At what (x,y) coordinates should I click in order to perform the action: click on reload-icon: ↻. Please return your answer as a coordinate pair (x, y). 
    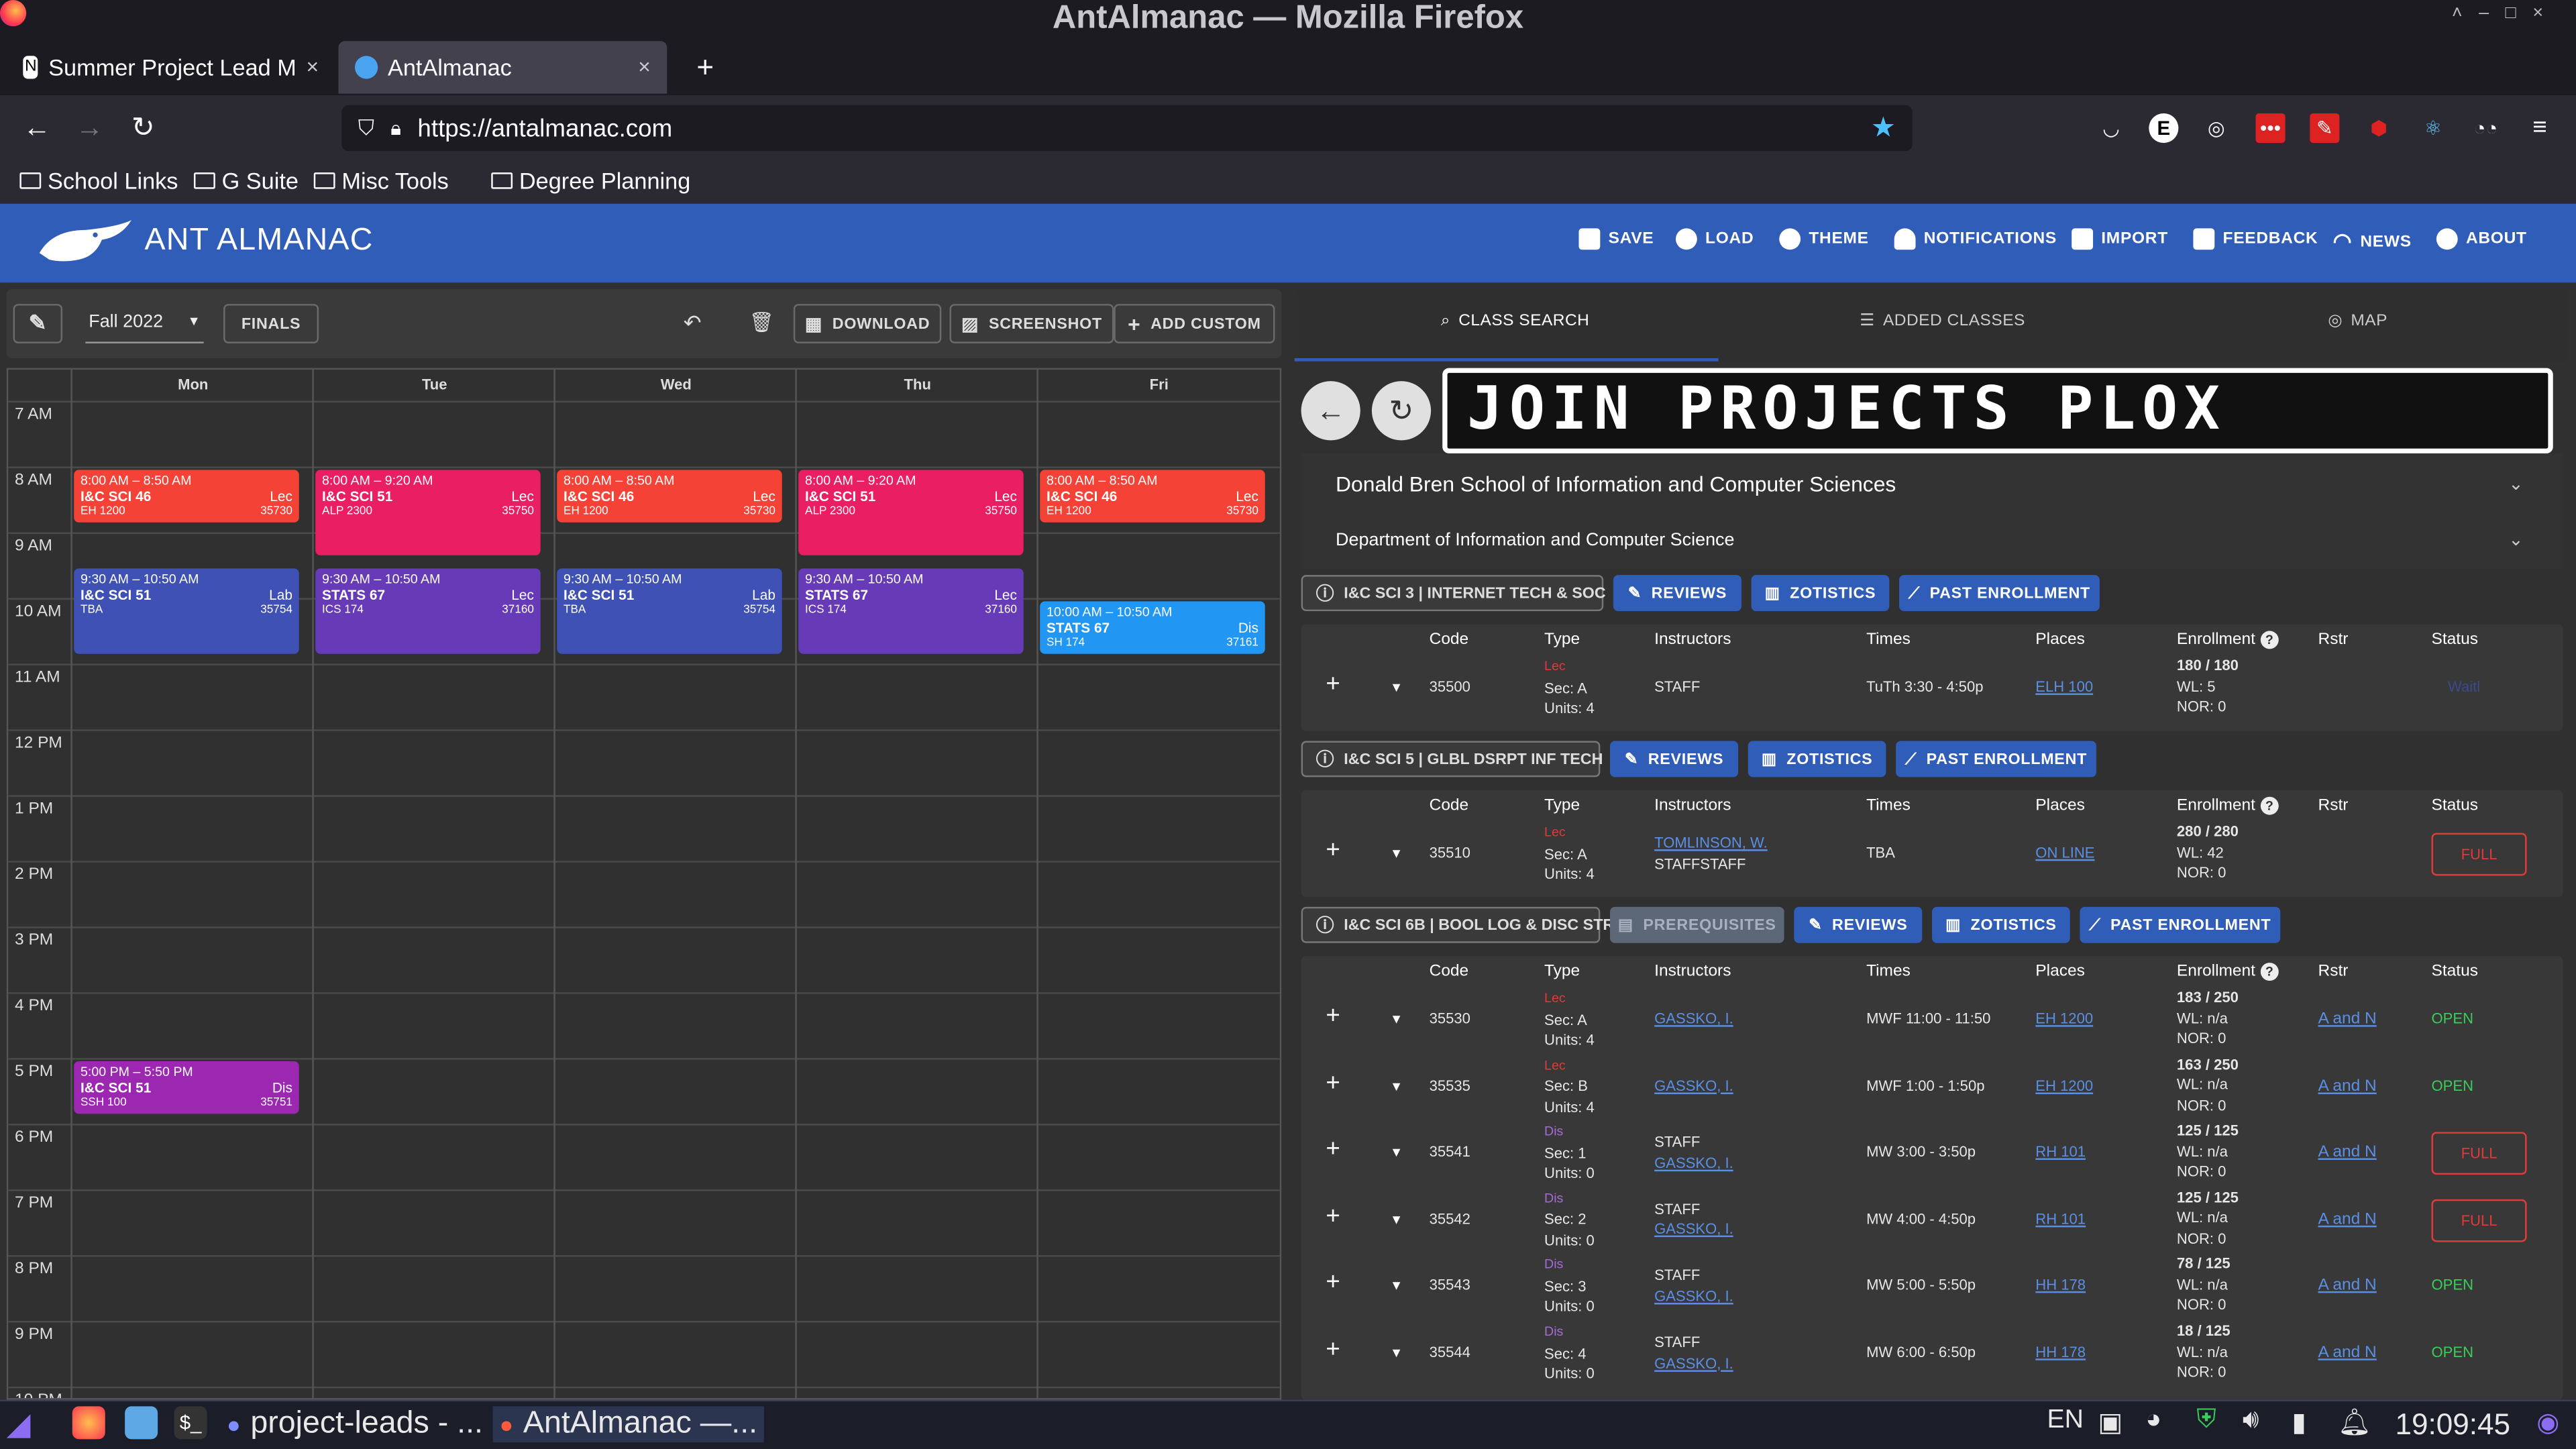
    Looking at the image, I should click on (143, 128).